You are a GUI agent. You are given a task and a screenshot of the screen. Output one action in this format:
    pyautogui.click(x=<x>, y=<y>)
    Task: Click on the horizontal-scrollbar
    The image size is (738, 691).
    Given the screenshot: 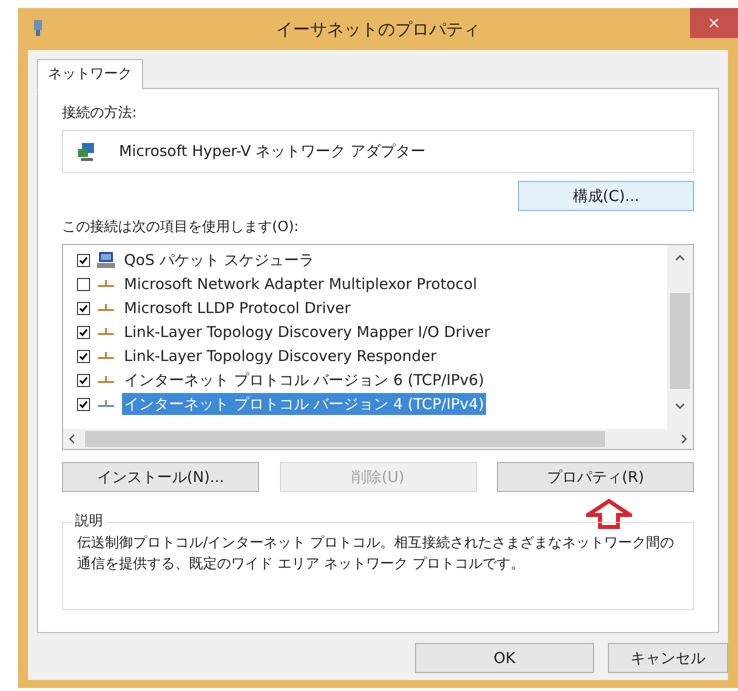 What is the action you would take?
    pyautogui.click(x=378, y=439)
    